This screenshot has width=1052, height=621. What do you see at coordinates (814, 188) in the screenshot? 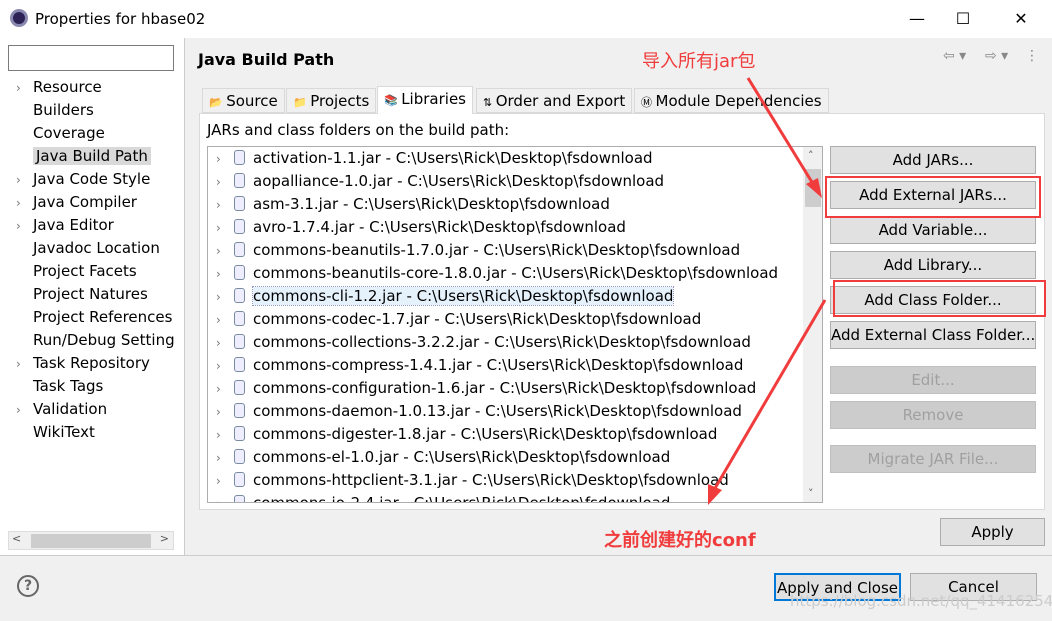
I see `arrowhead-top` at bounding box center [814, 188].